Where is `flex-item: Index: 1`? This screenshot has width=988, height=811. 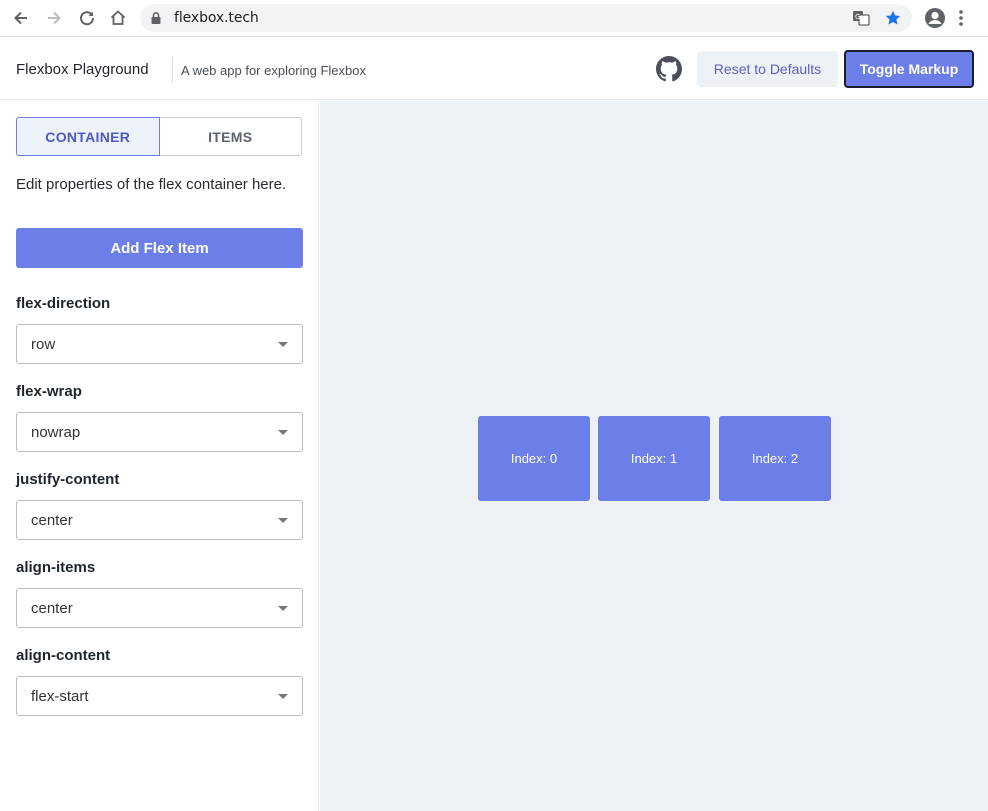 flex-item: Index: 1 is located at coordinates (654, 458).